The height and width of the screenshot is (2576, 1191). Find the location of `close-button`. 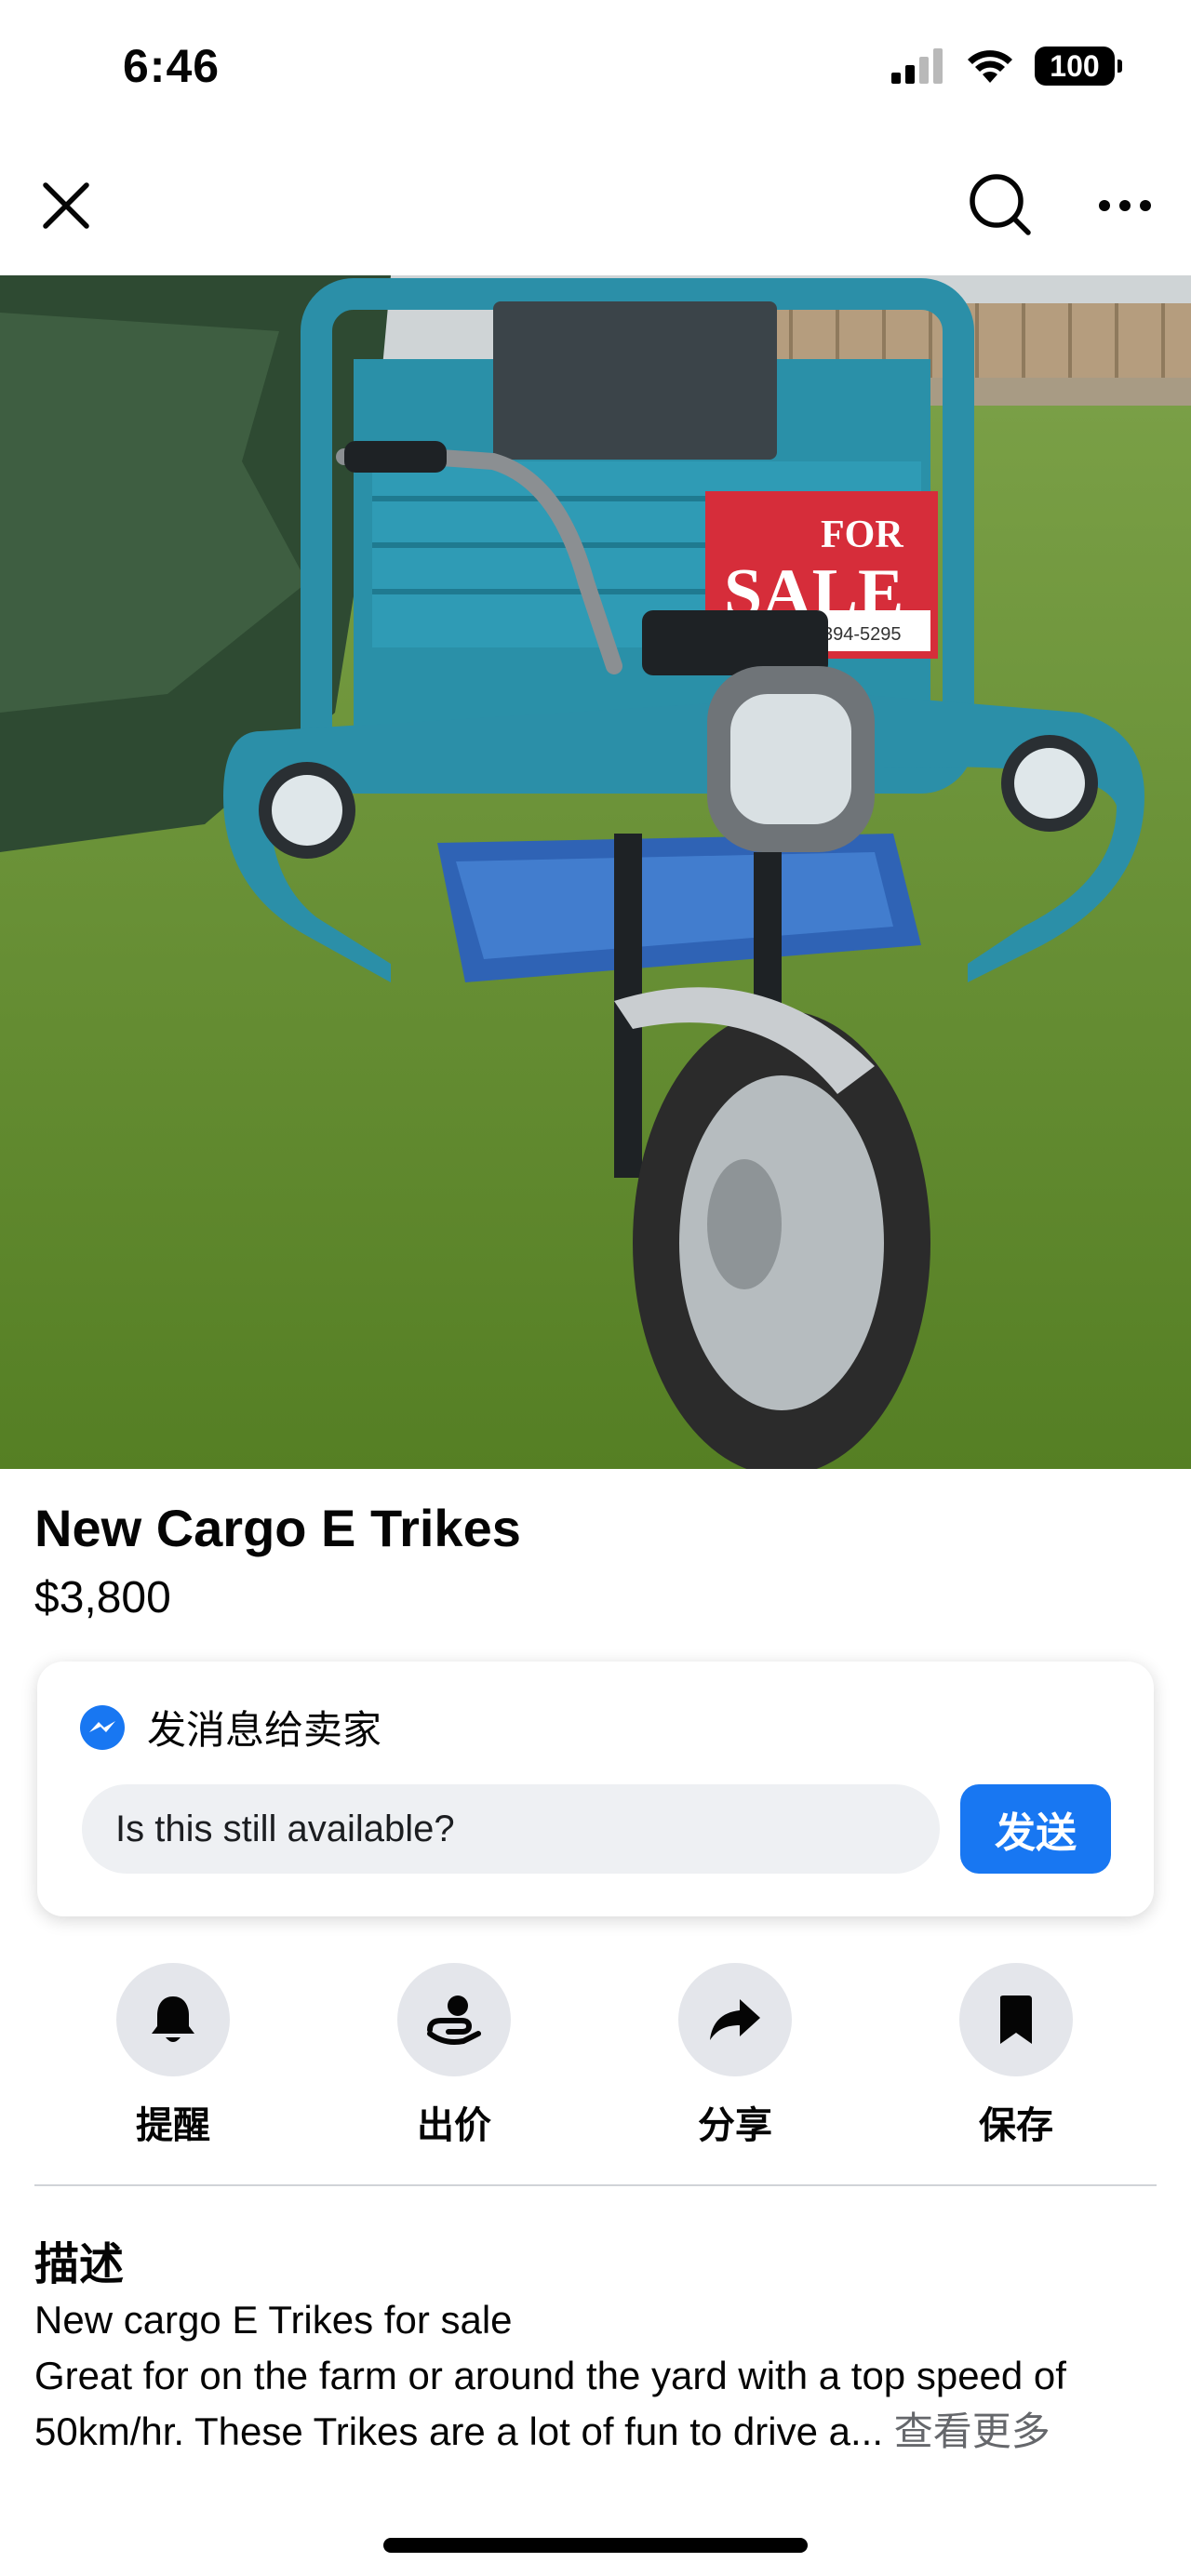

close-button is located at coordinates (66, 205).